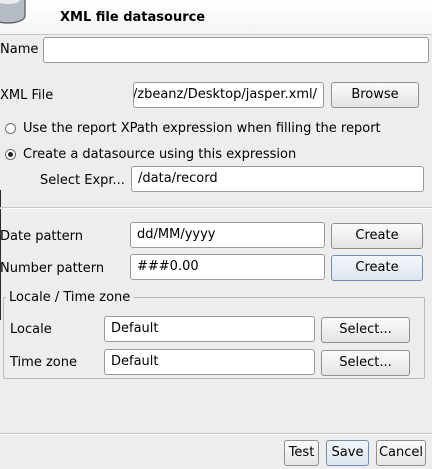 The width and height of the screenshot is (432, 469). Describe the element at coordinates (228, 95) in the screenshot. I see `xml-file-field: /home/zbeanz/Desktop/jasper.xml` at that location.